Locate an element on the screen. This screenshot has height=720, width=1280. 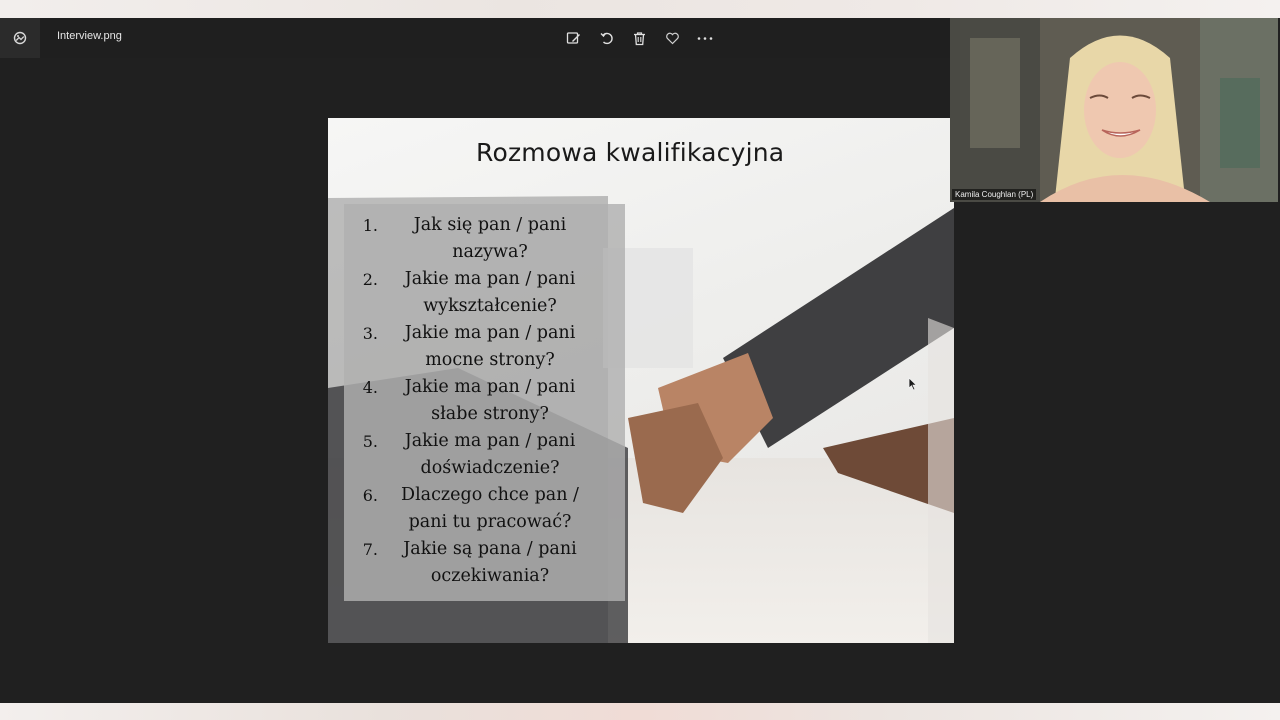
question-text: Jakie ma pan / pani słabe strony? is located at coordinates (490, 400).